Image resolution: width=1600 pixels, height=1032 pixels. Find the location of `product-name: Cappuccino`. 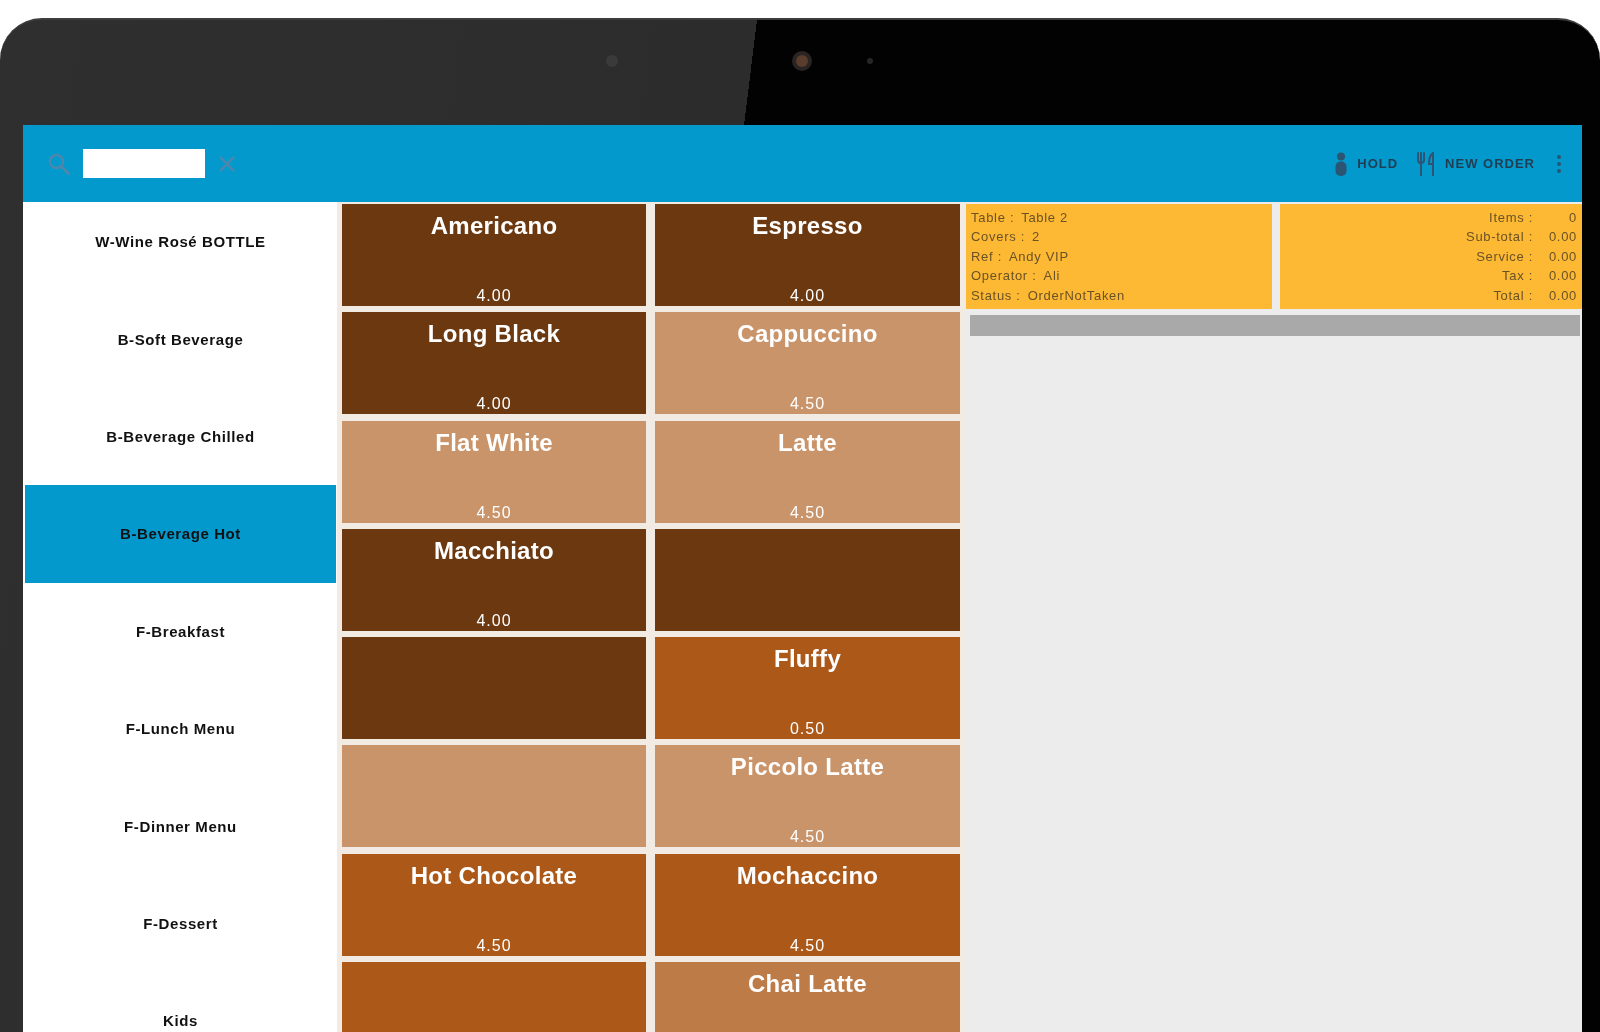

product-name: Cappuccino is located at coordinates (807, 334).